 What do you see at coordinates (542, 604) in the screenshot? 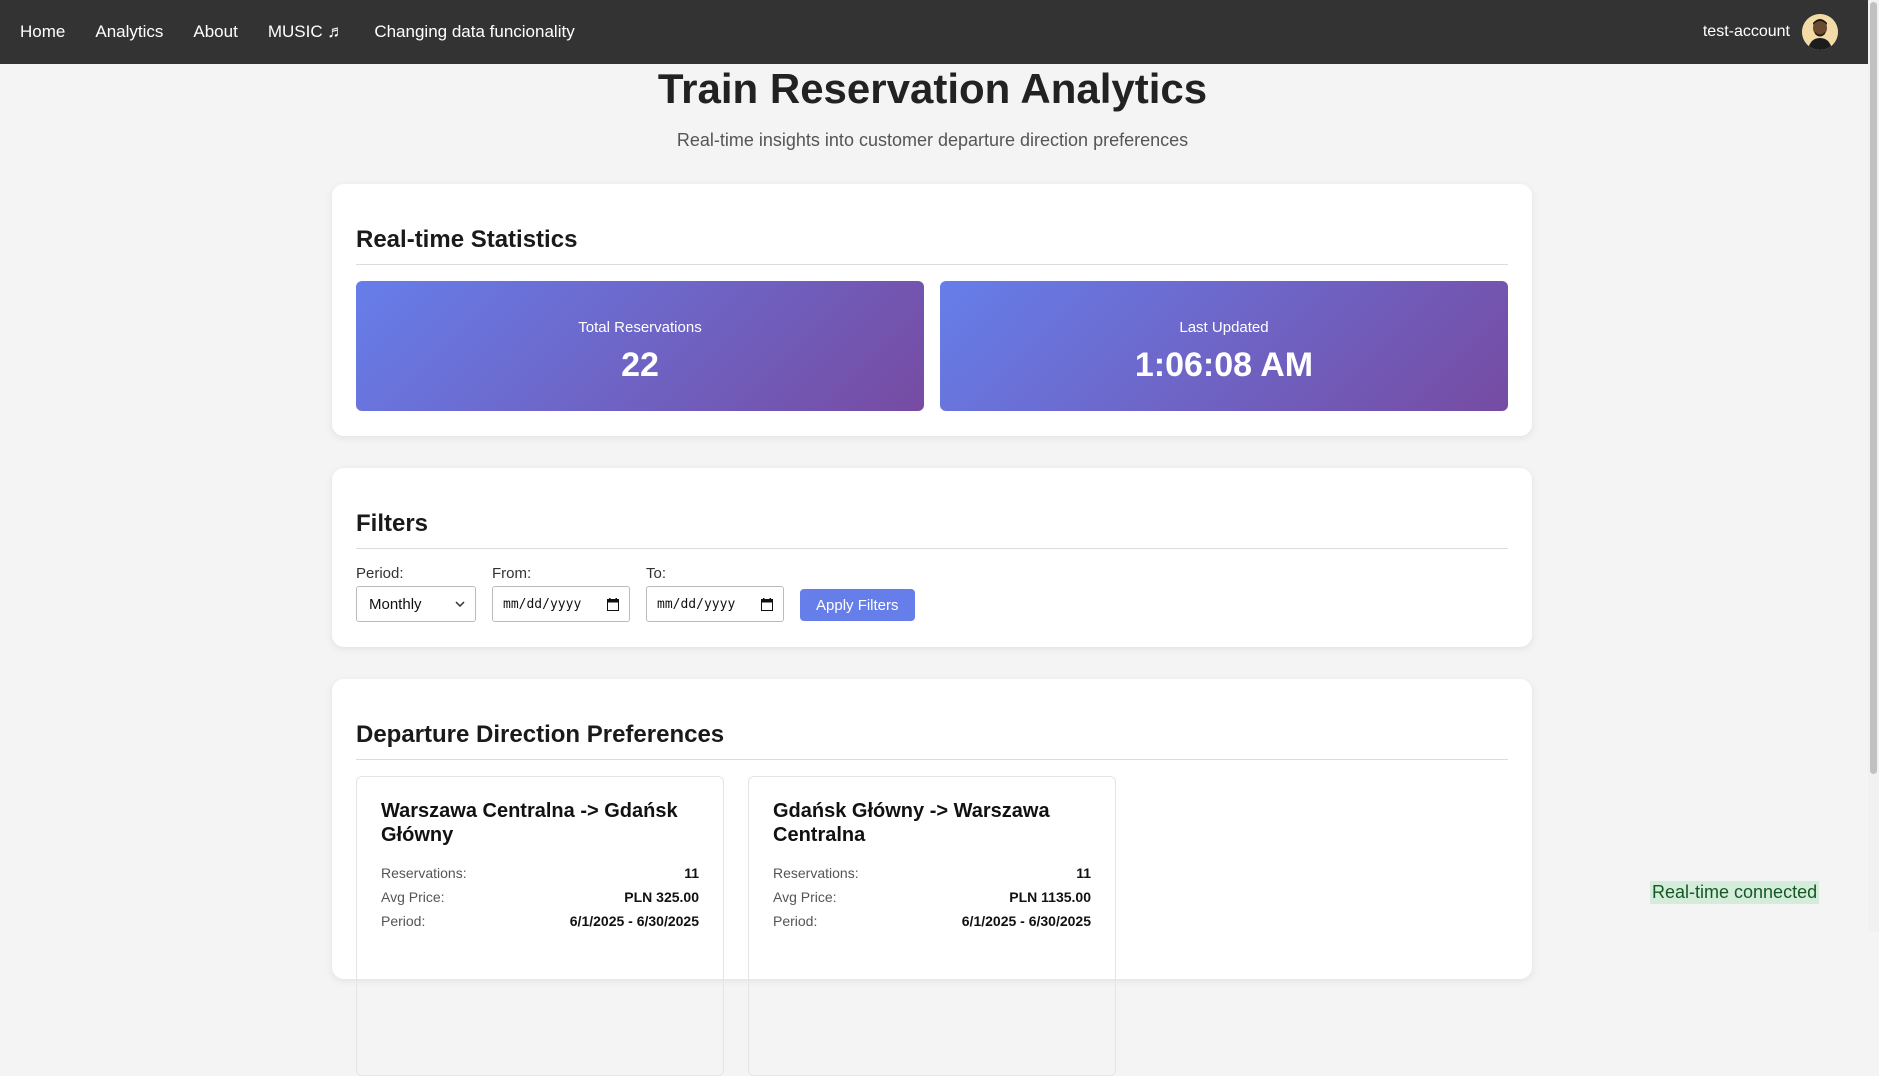
I see `from-date-placeholder: mm/dd/yyyy` at bounding box center [542, 604].